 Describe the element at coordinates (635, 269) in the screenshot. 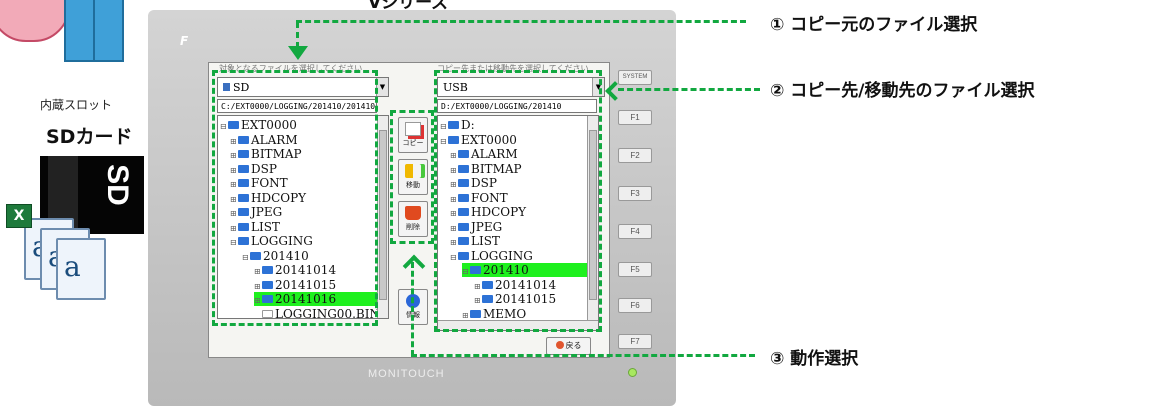

I see `fkey-f5: F5` at that location.